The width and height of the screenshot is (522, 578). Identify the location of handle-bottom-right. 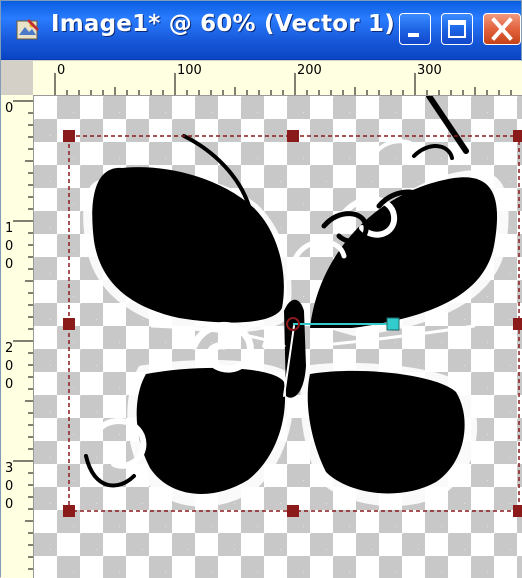
(517, 511).